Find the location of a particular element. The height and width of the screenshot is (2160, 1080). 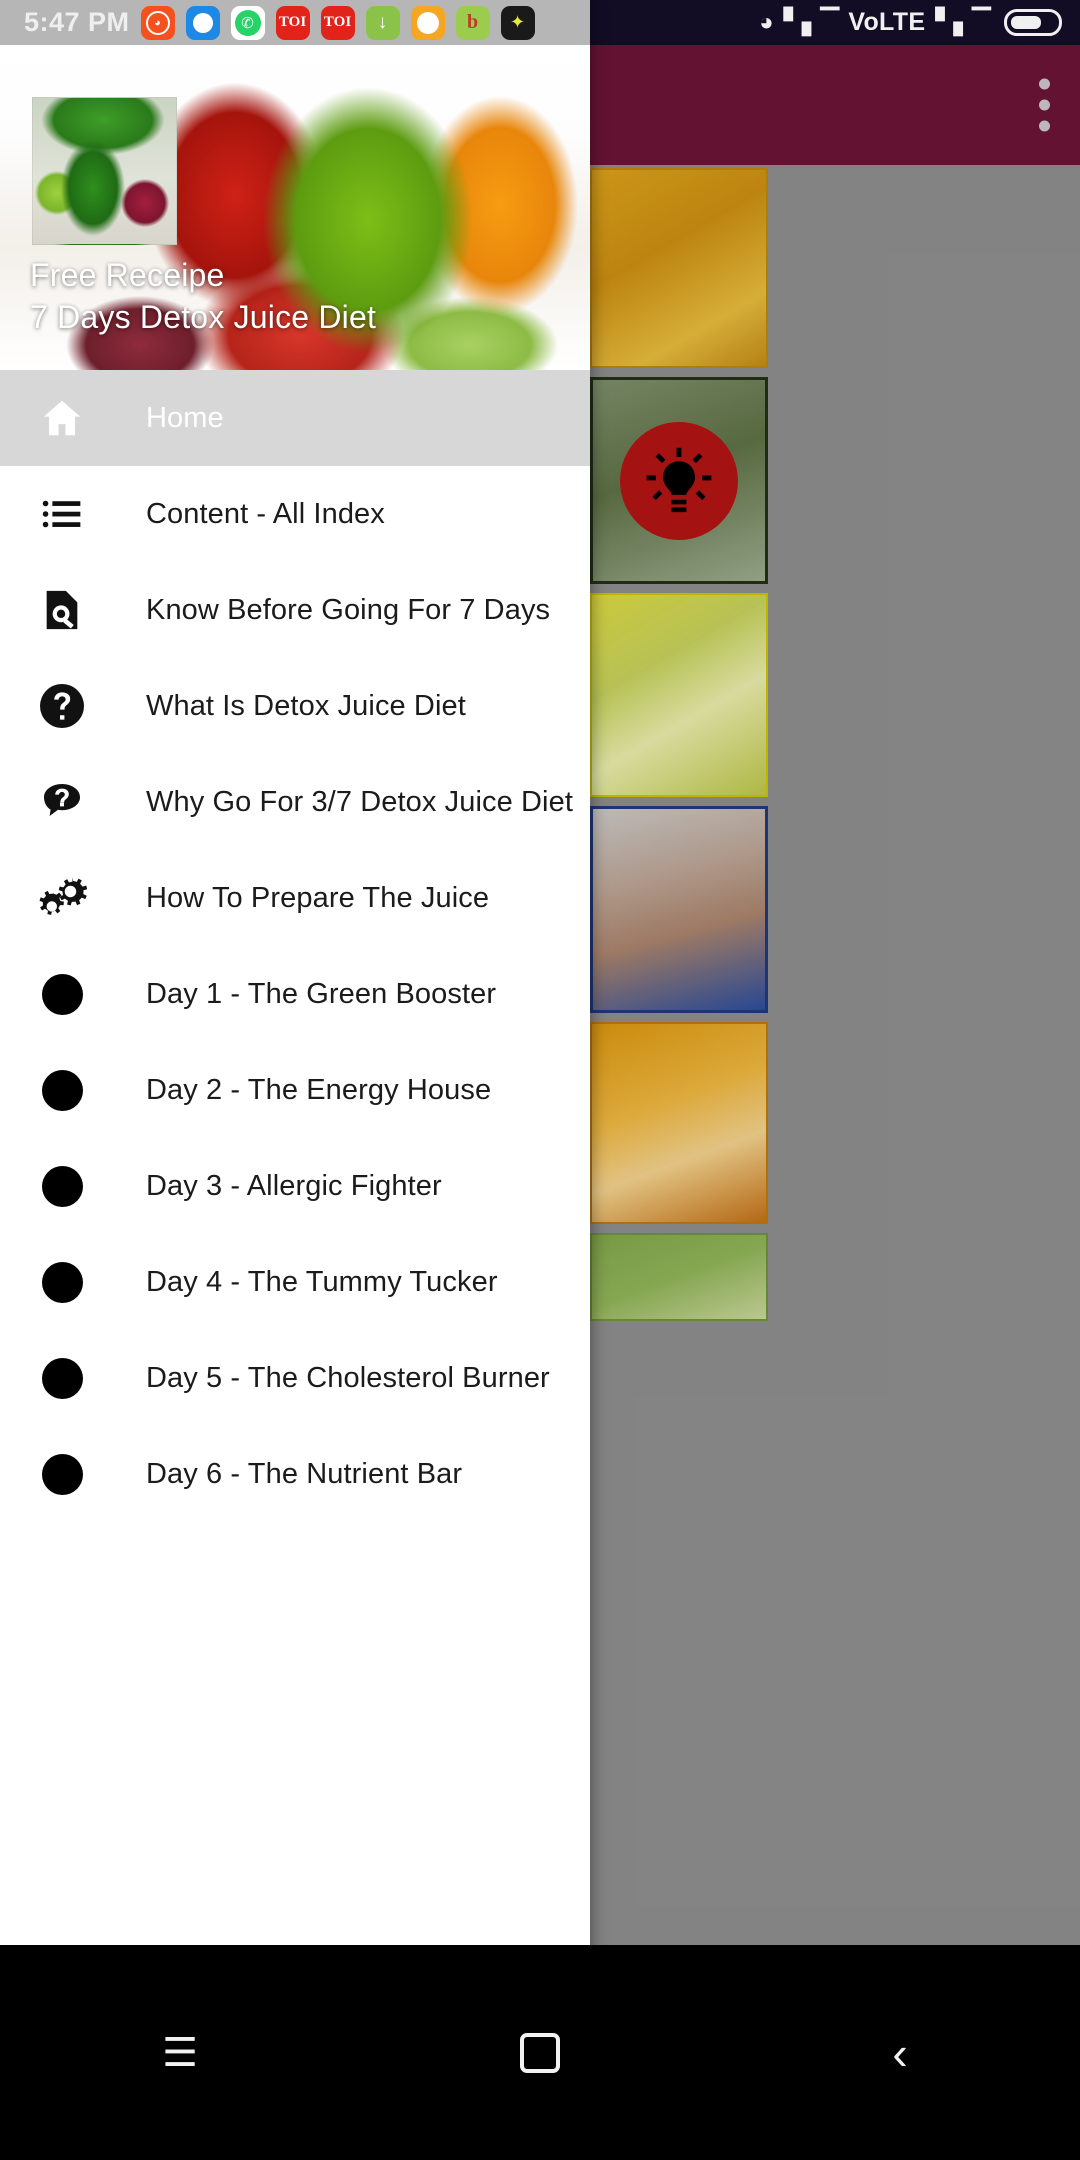

sidebar-item-day-2: Day 2 - The Energy House is located at coordinates (295, 1090).